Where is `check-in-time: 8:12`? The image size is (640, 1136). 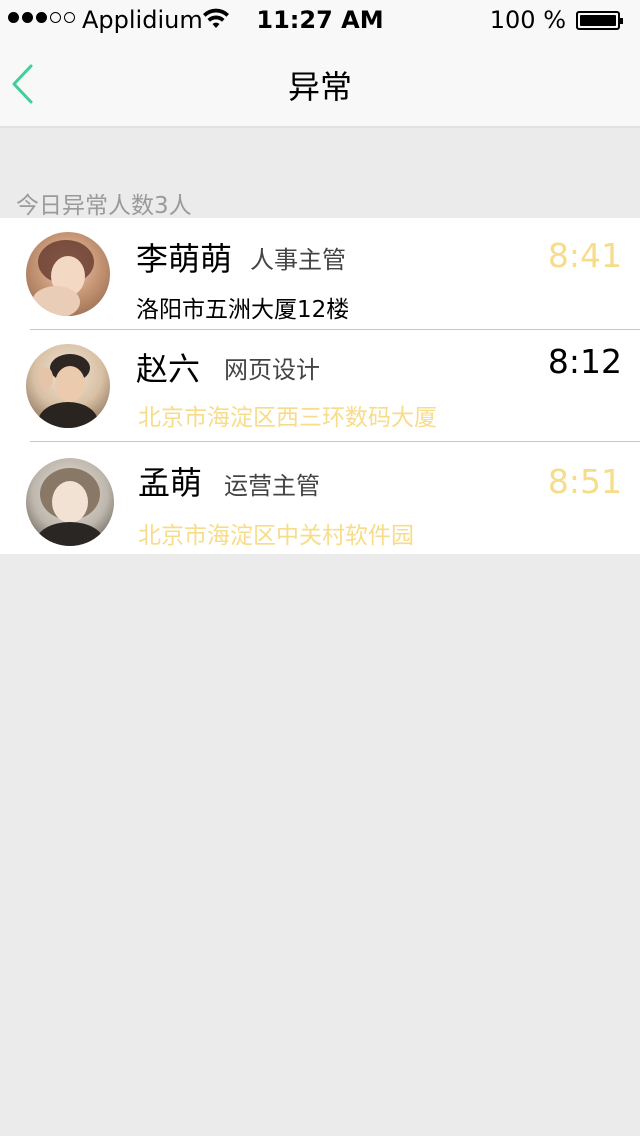 check-in-time: 8:12 is located at coordinates (584, 361).